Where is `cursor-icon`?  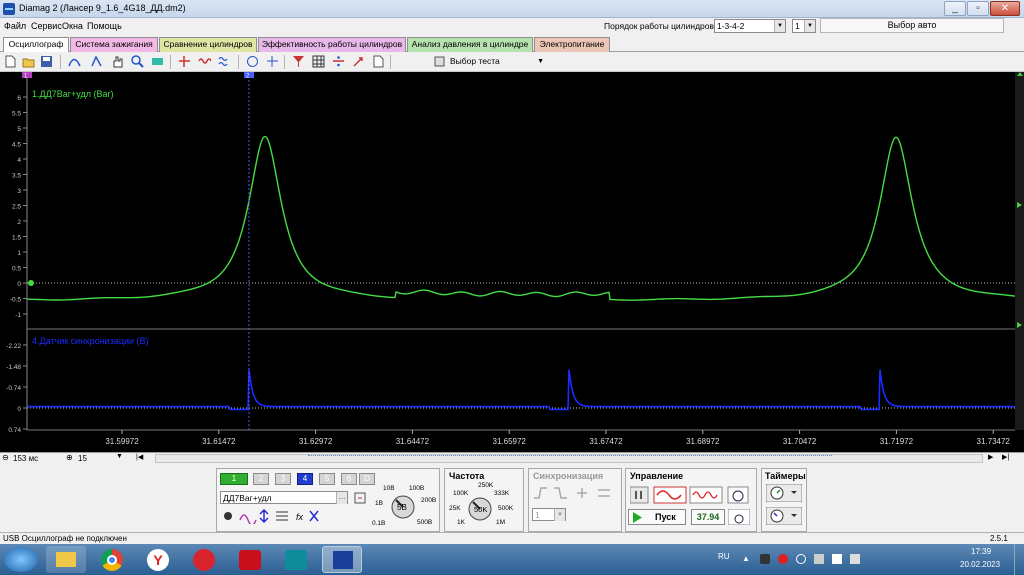 cursor-icon is located at coordinates (272, 61).